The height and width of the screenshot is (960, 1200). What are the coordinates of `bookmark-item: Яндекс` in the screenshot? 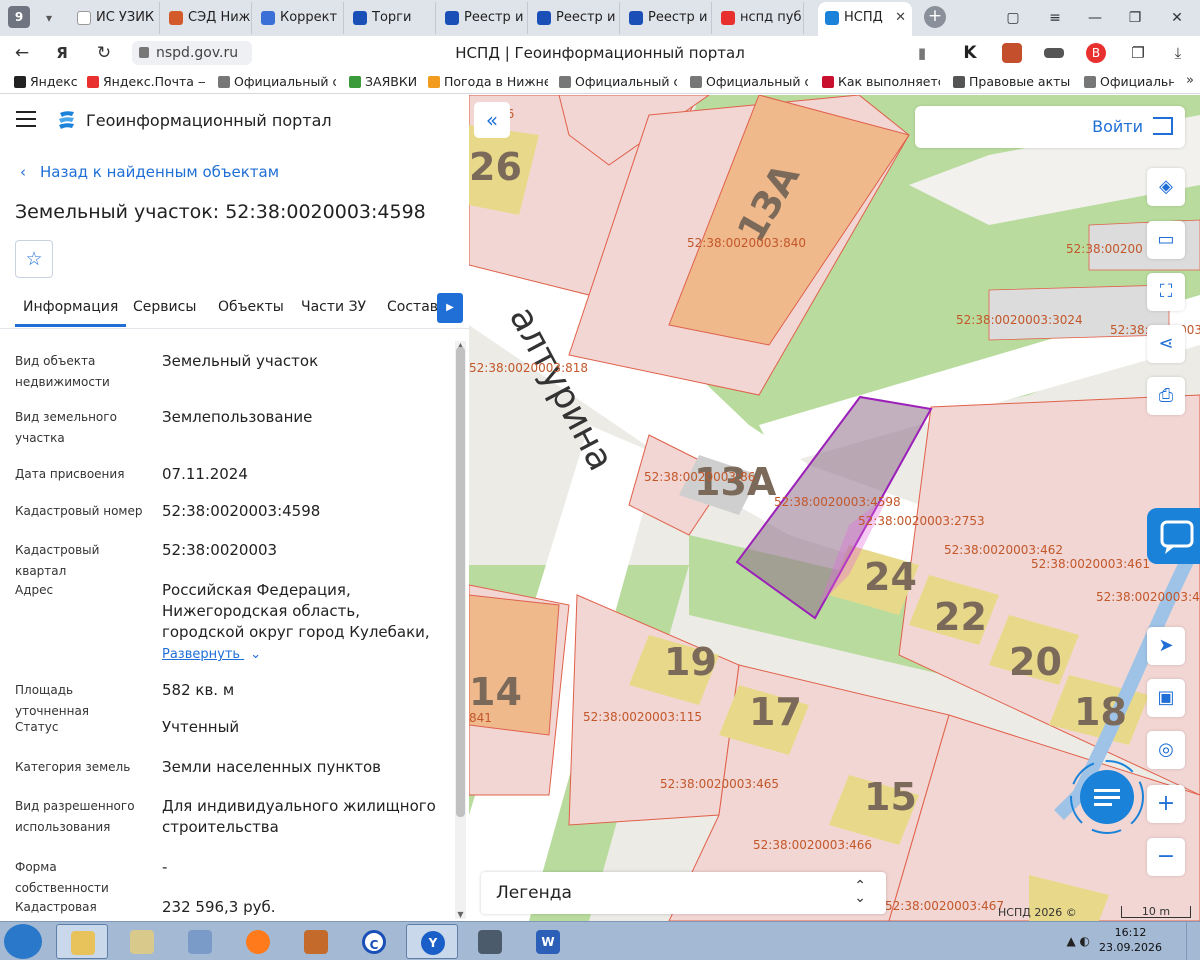 It's located at (47, 82).